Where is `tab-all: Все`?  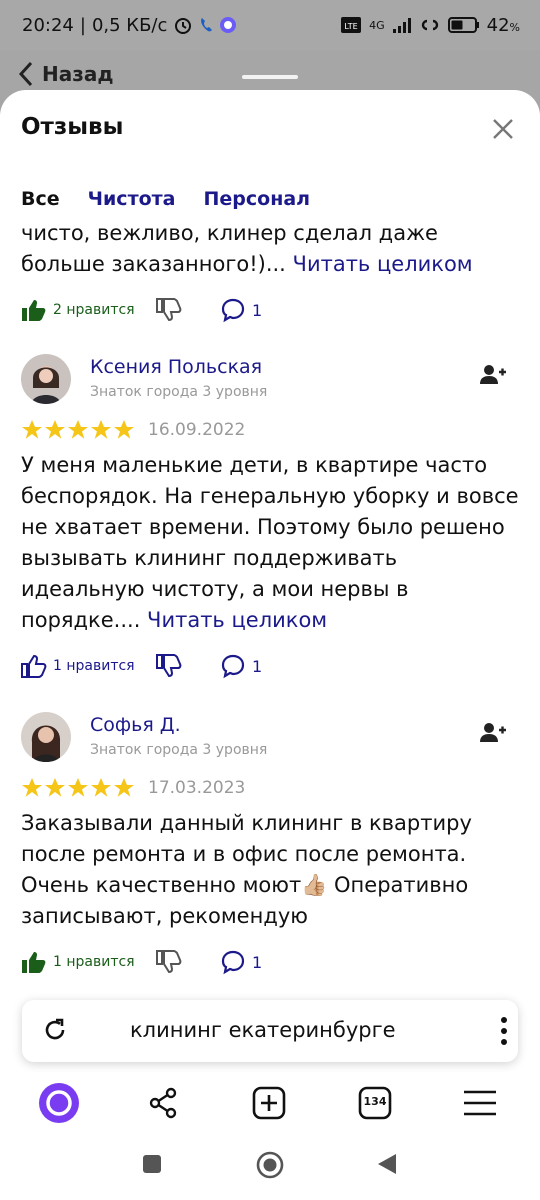 tab-all: Все is located at coordinates (40, 199).